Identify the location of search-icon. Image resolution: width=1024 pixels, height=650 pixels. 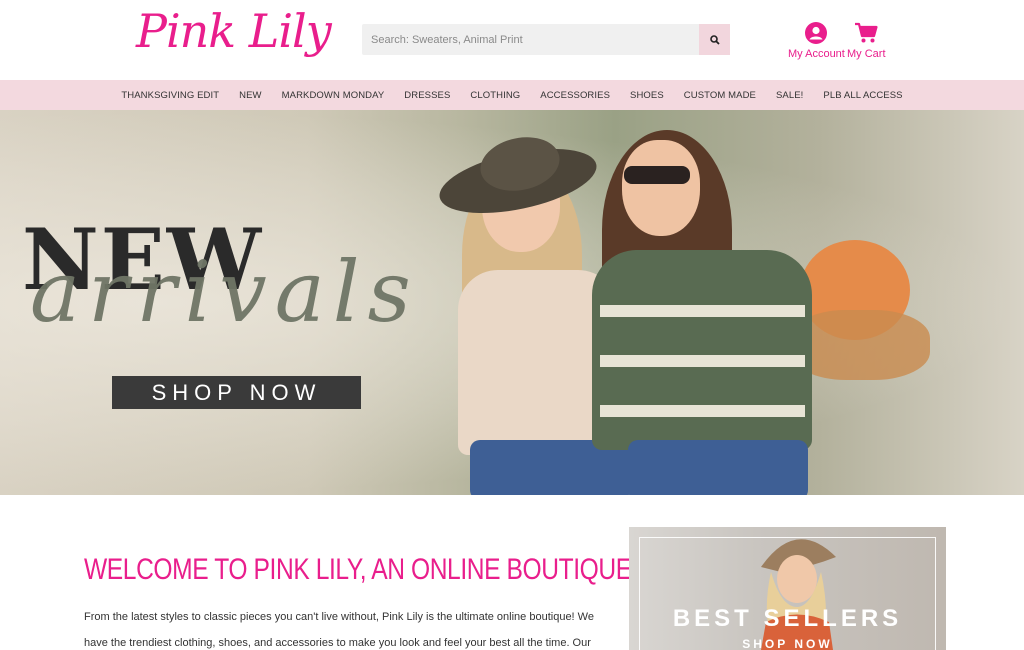
(714, 39).